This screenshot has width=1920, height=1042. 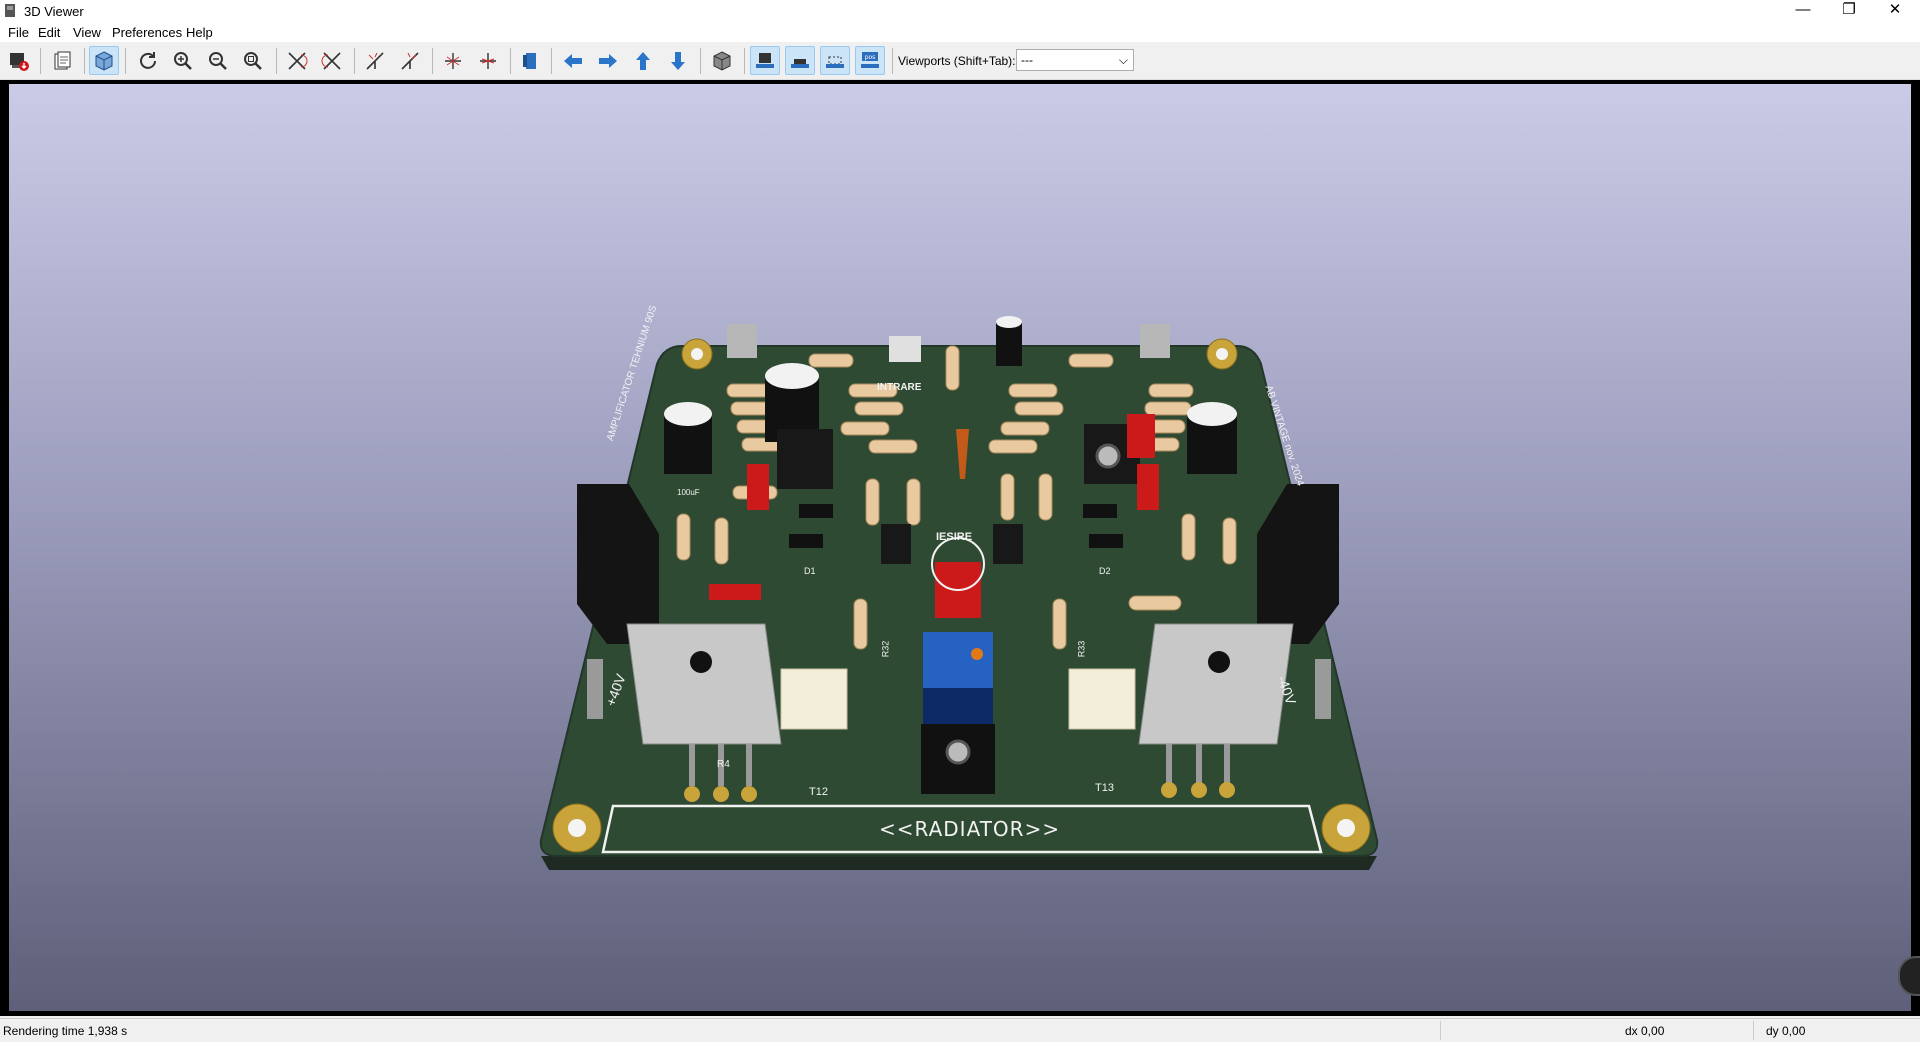 I want to click on clipboard-icon, so click(x=62, y=60).